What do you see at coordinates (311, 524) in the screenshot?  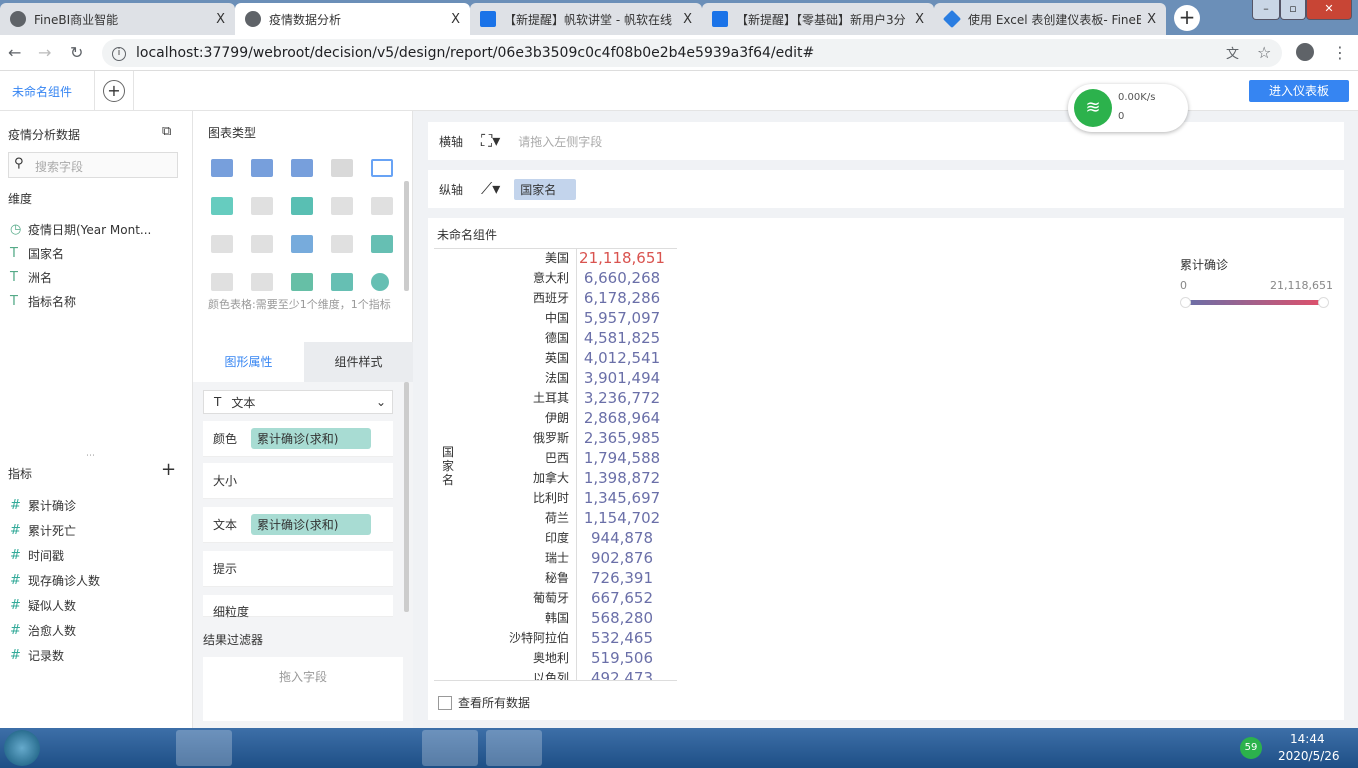 I see `text-field-pill: 累计确诊(求和)` at bounding box center [311, 524].